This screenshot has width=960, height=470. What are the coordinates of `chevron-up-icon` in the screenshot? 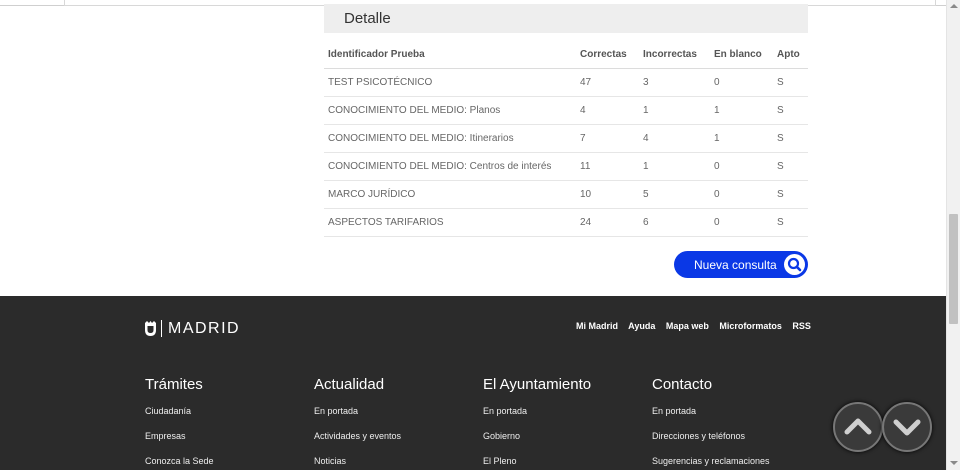 It's located at (858, 426).